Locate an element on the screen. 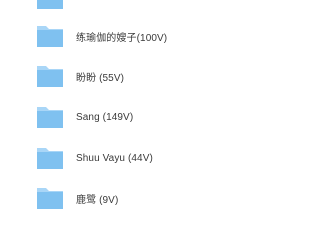  folder-item-3: Sang (149V) is located at coordinates (161, 117).